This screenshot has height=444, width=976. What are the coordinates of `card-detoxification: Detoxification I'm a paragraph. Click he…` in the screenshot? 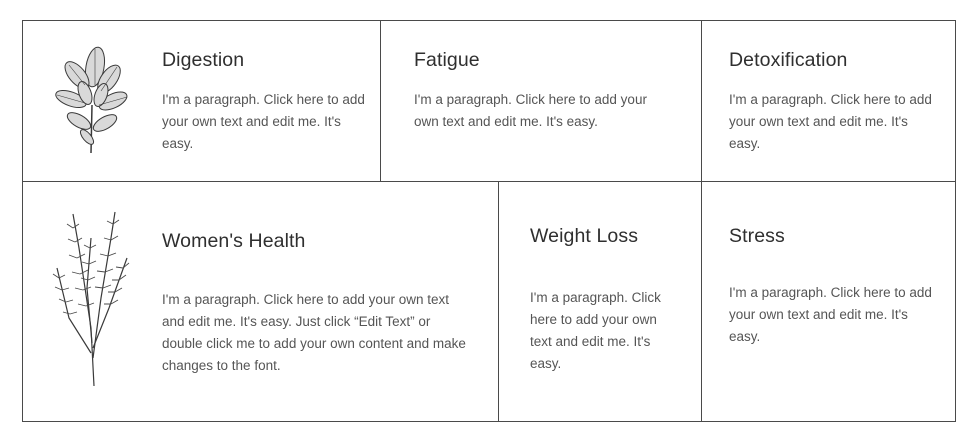 It's located at (828, 101).